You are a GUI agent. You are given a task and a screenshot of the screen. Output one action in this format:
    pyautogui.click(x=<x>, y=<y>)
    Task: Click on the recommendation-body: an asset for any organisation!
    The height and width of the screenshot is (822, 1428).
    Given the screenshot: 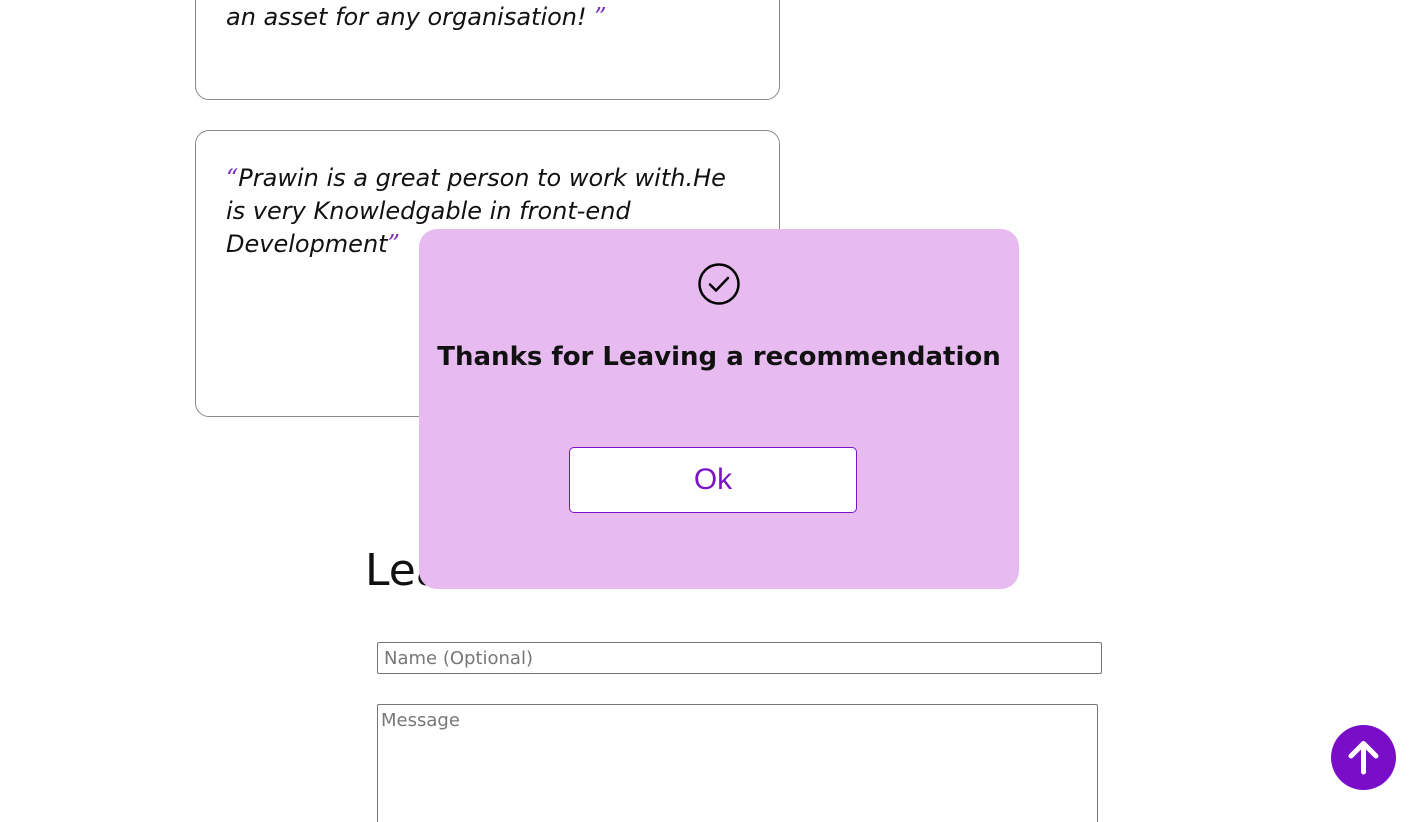 What is the action you would take?
    pyautogui.click(x=410, y=17)
    